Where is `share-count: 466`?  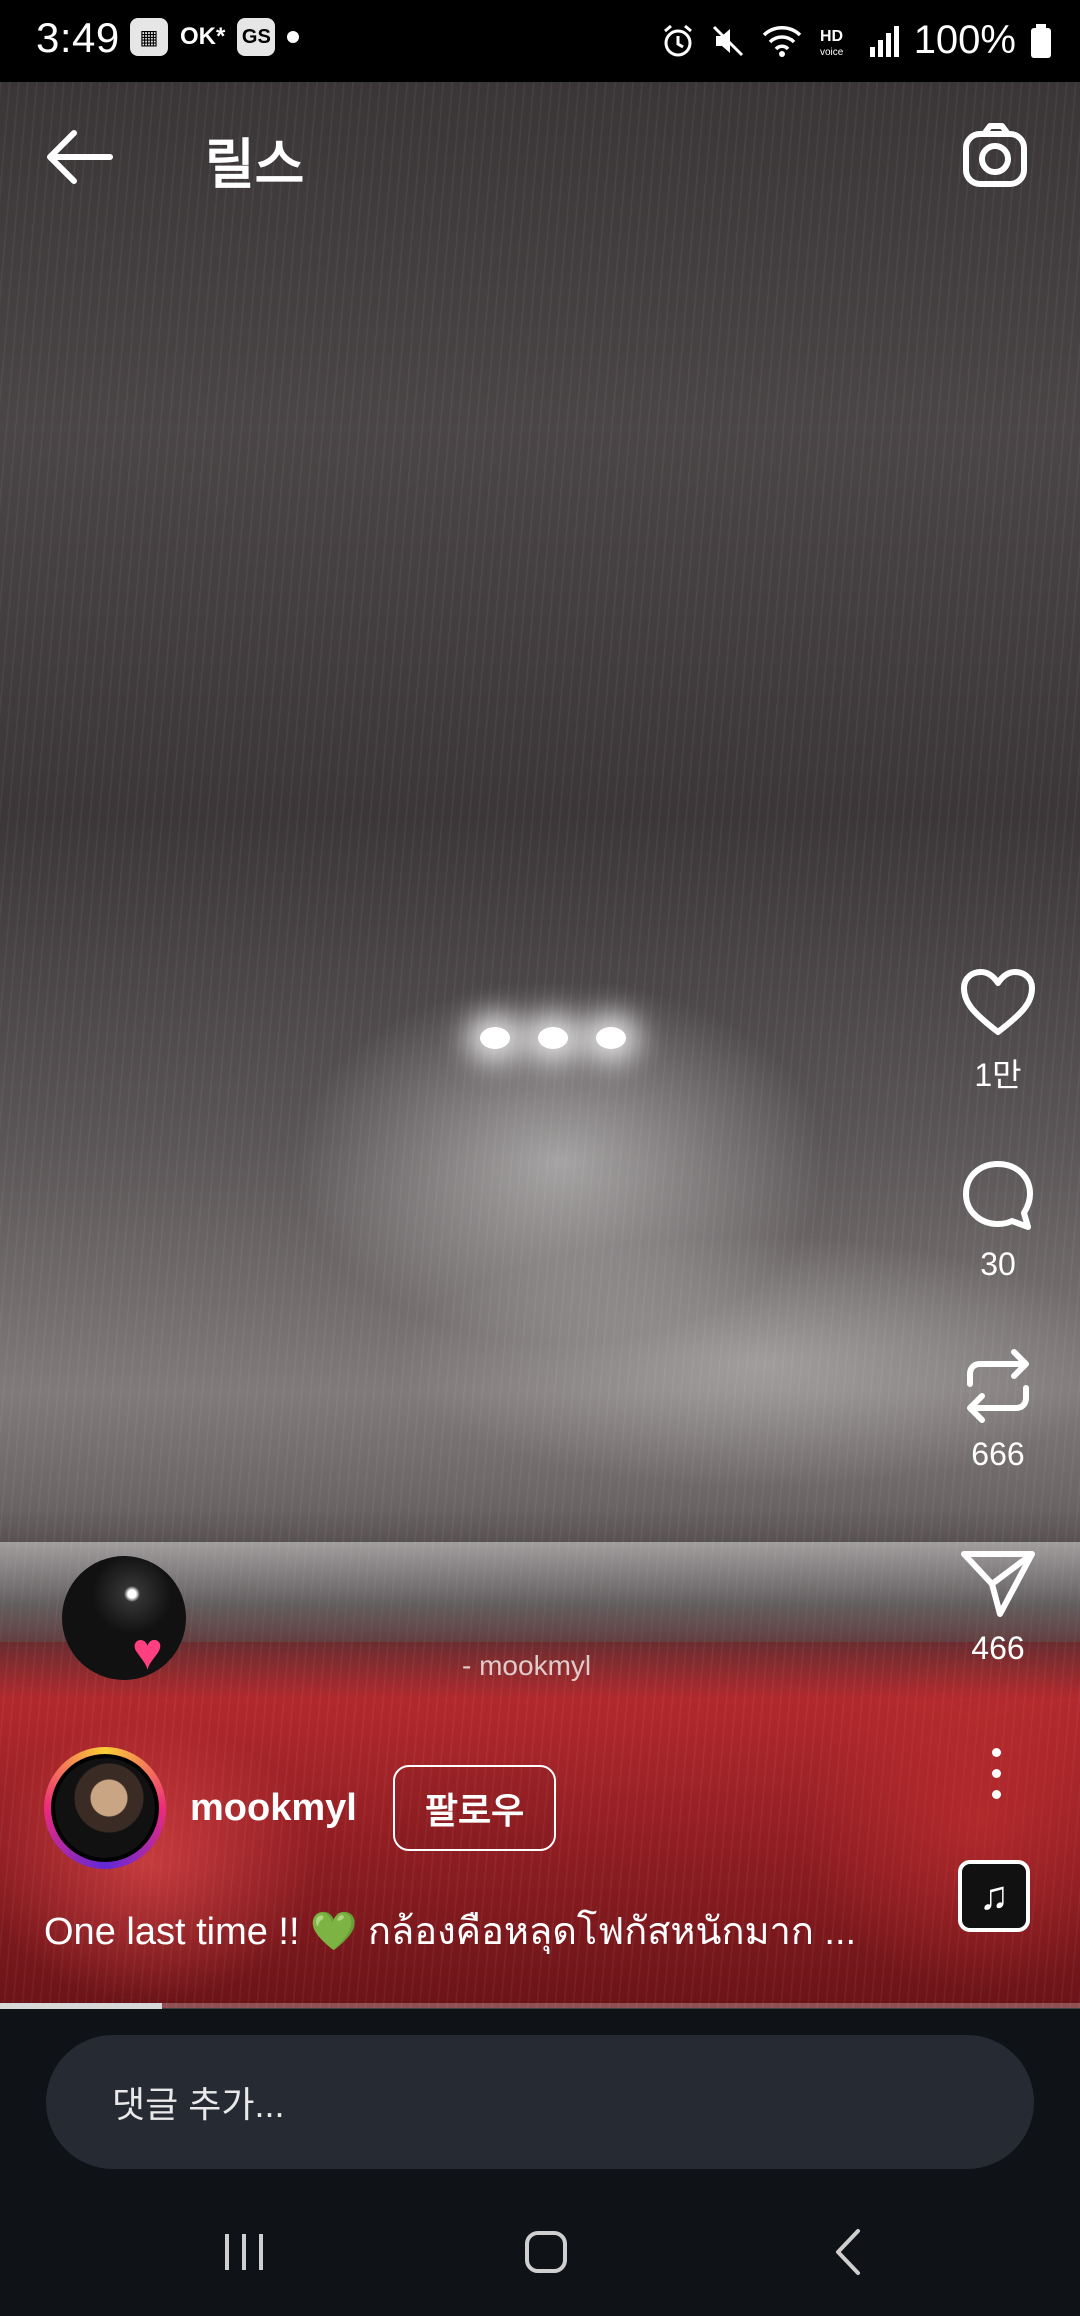 share-count: 466 is located at coordinates (998, 1648).